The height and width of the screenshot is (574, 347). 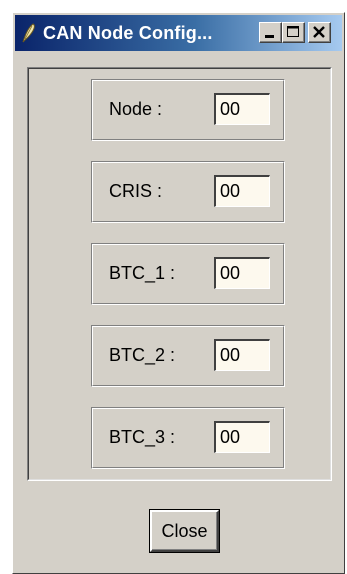 I want to click on node-label: Node :, so click(x=136, y=109).